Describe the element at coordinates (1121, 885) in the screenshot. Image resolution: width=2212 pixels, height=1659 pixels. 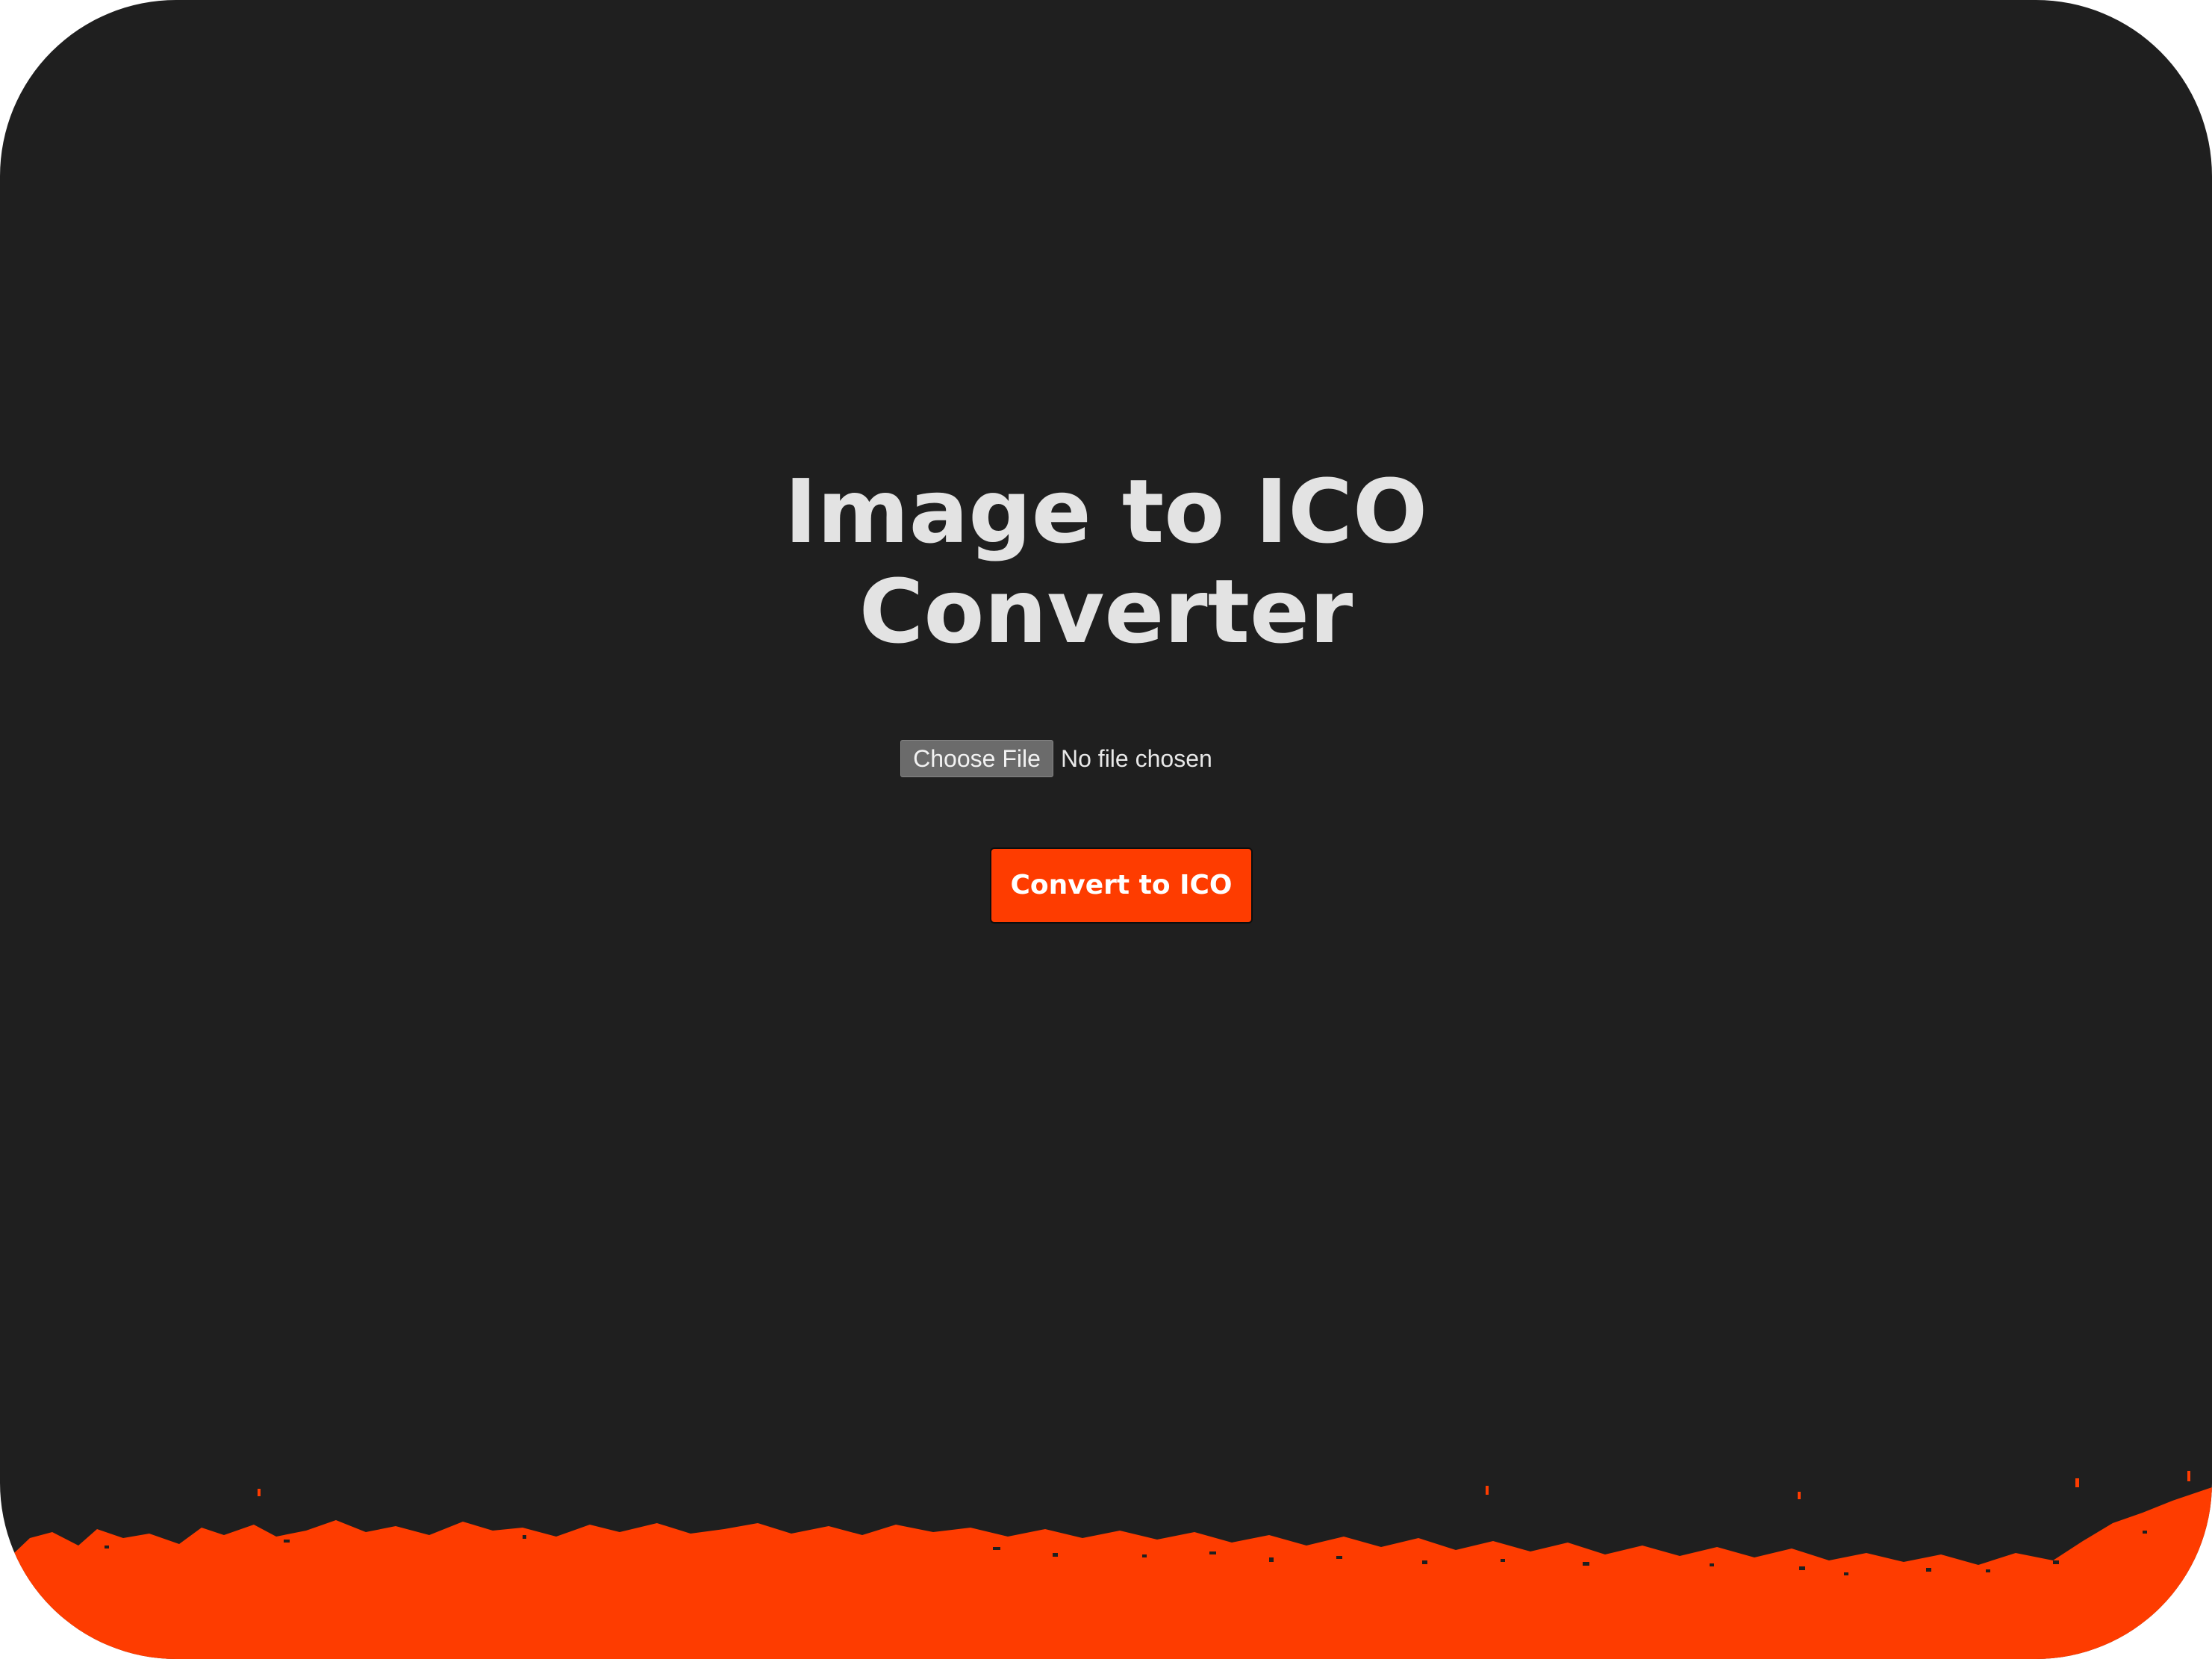
I see `convert-to-ico-button: Convert to ICO` at that location.